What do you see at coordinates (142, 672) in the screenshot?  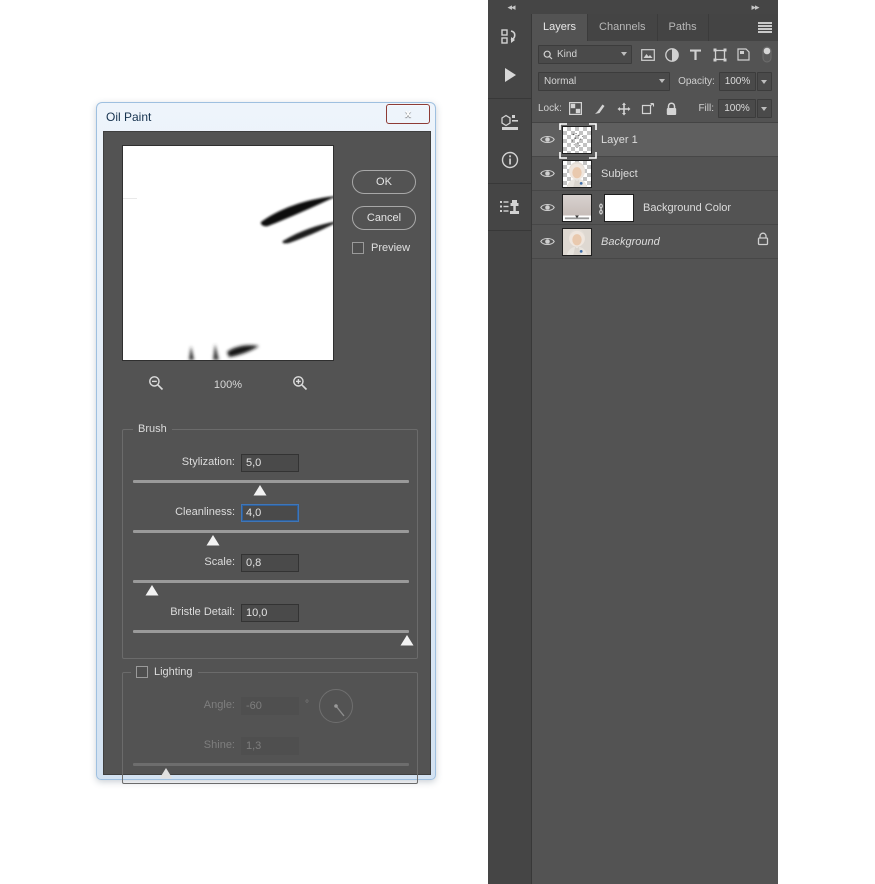 I see `lighting-checkbox` at bounding box center [142, 672].